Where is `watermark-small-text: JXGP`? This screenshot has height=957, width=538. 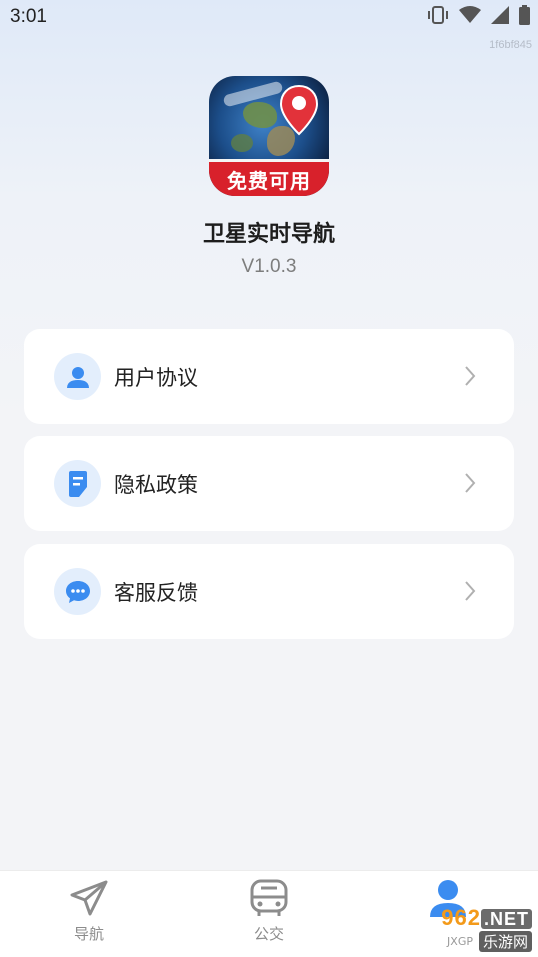
watermark-small-text: JXGP is located at coordinates (460, 941).